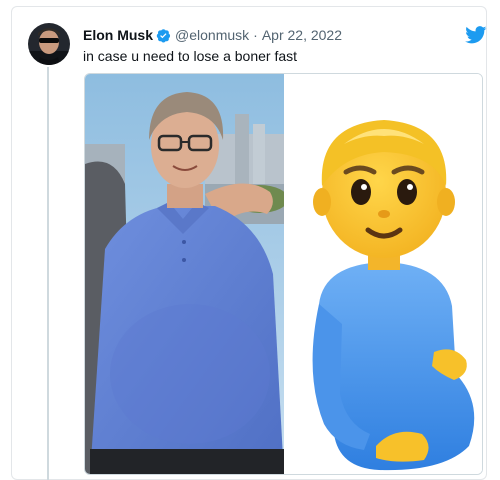  Describe the element at coordinates (118, 35) in the screenshot. I see `display-name: Elon Musk` at that location.